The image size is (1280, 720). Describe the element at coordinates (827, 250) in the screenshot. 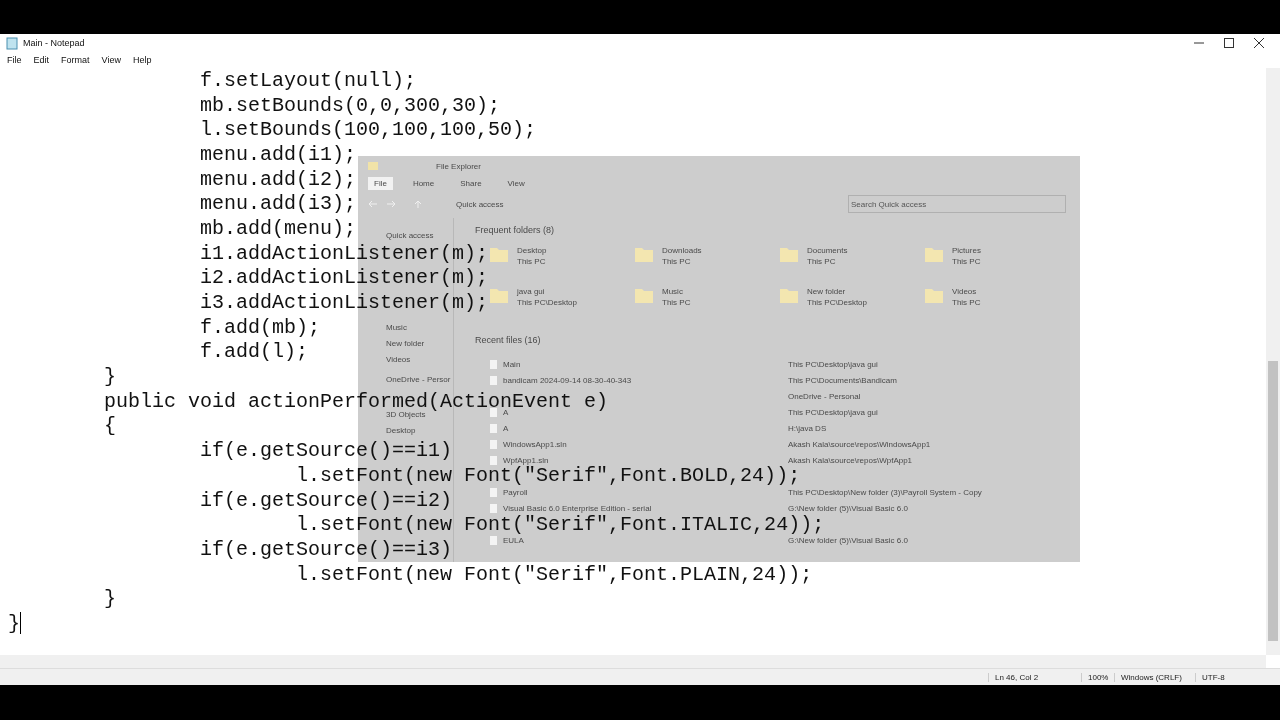

I see `folder-name: Documents` at that location.